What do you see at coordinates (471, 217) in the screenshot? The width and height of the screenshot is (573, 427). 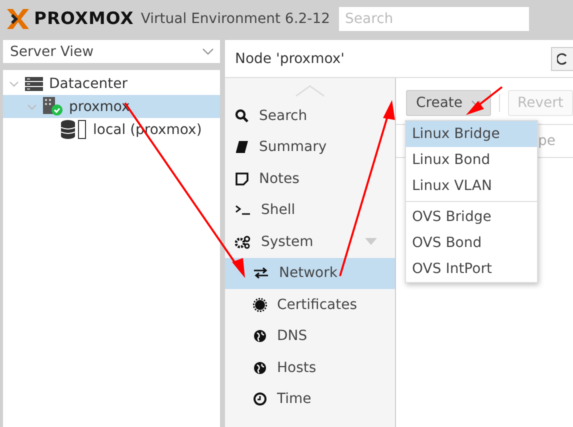 I see `menu-item: OVS Bridge` at bounding box center [471, 217].